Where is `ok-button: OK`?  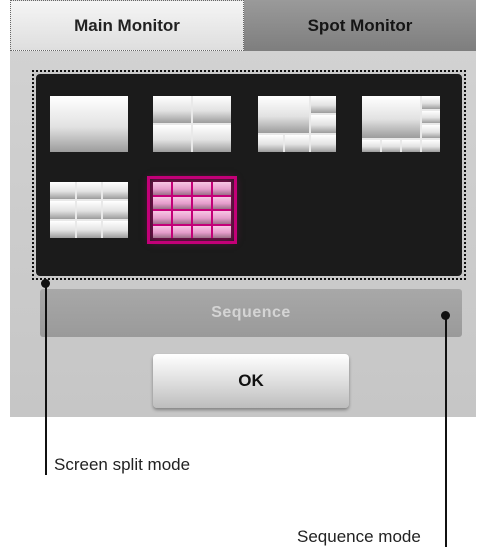
ok-button: OK is located at coordinates (251, 381).